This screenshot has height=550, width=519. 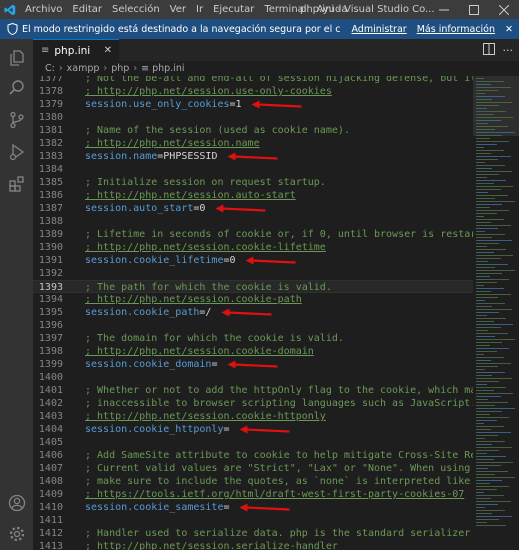 What do you see at coordinates (136, 9) in the screenshot?
I see `menu-item: Selección` at bounding box center [136, 9].